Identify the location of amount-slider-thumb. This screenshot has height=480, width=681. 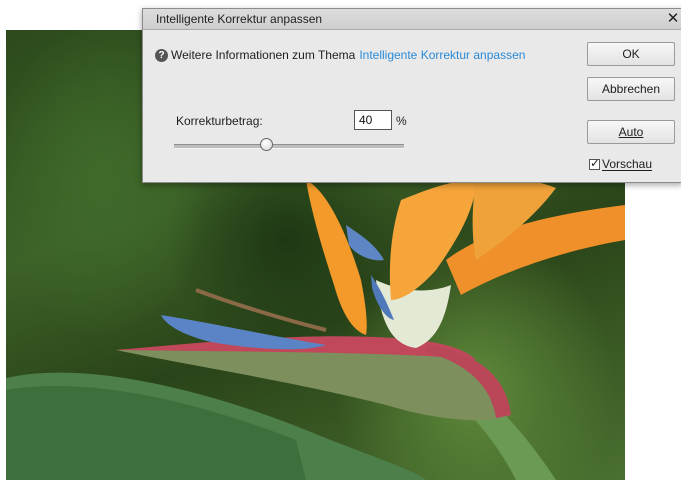
(266, 144).